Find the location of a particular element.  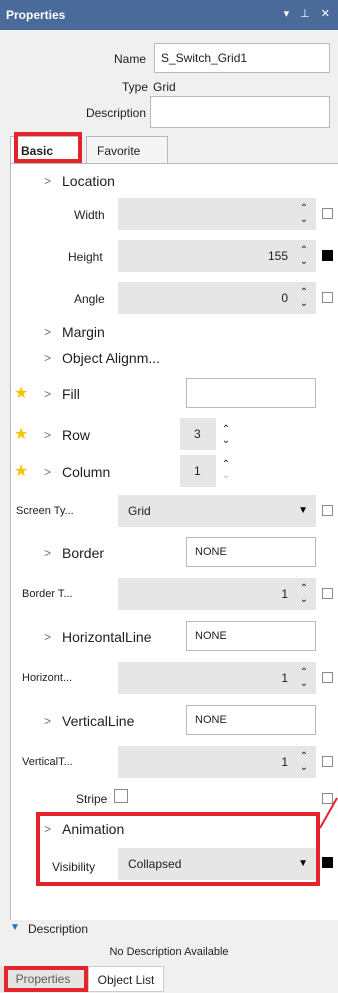

column-spinner: ⌃ ⌄ is located at coordinates (226, 470).